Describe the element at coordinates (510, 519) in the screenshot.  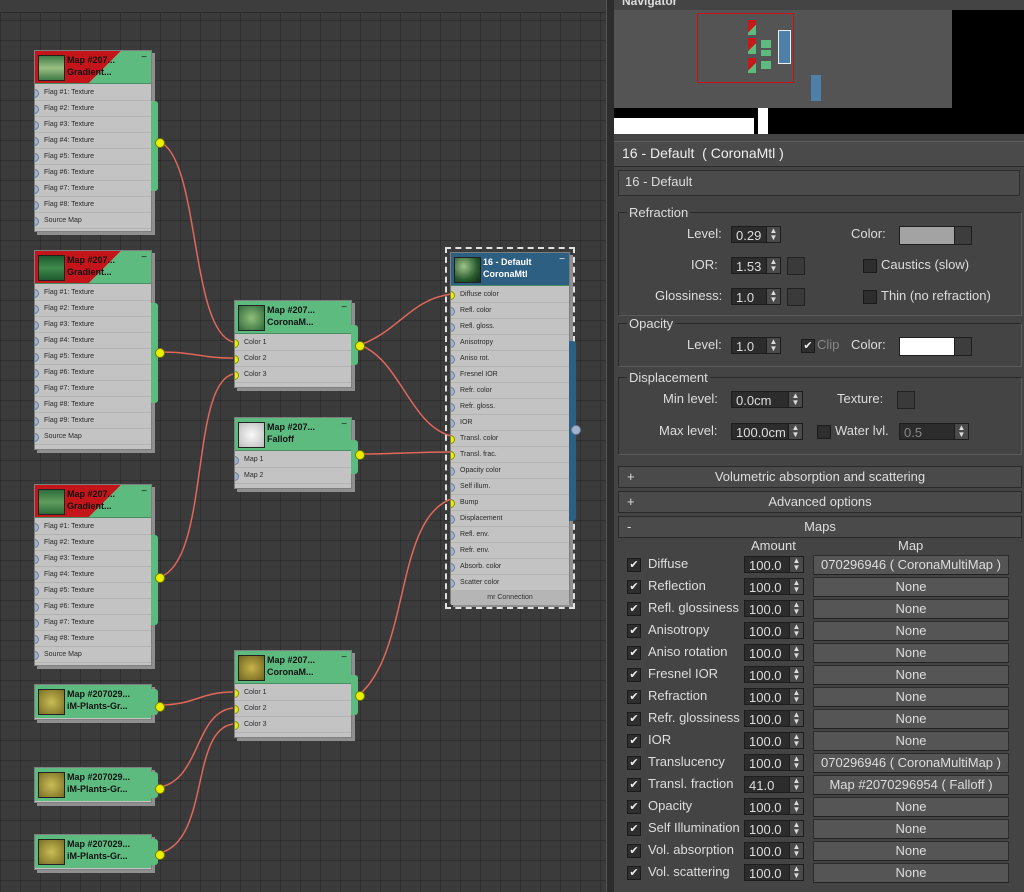
I see `input-slot: Displacement` at that location.